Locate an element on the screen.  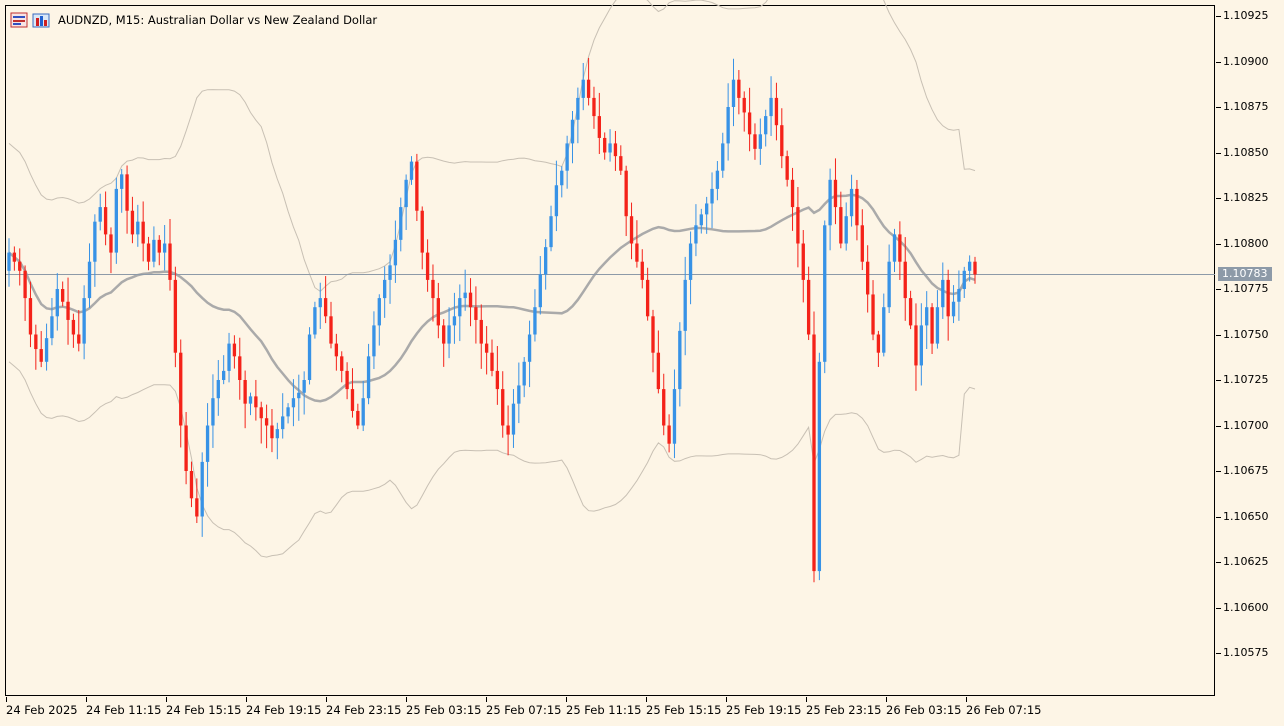
price-label: 1.10750 is located at coordinates (1246, 334).